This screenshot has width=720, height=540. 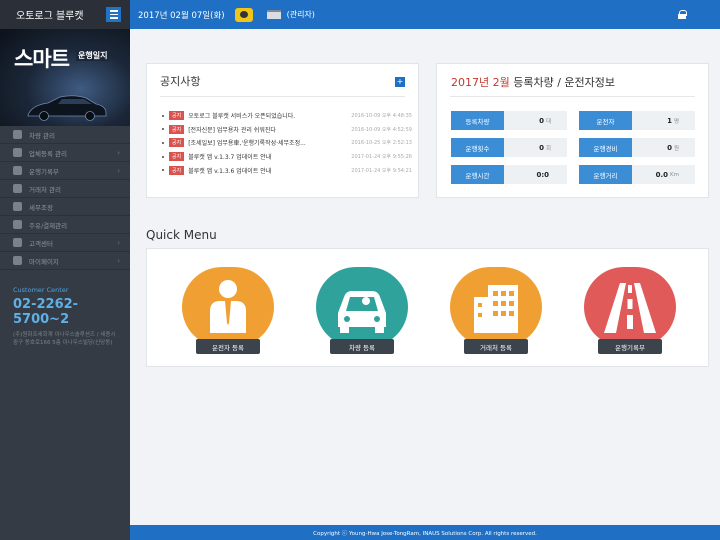 What do you see at coordinates (605, 174) in the screenshot?
I see `stat-label: 운행거리` at bounding box center [605, 174].